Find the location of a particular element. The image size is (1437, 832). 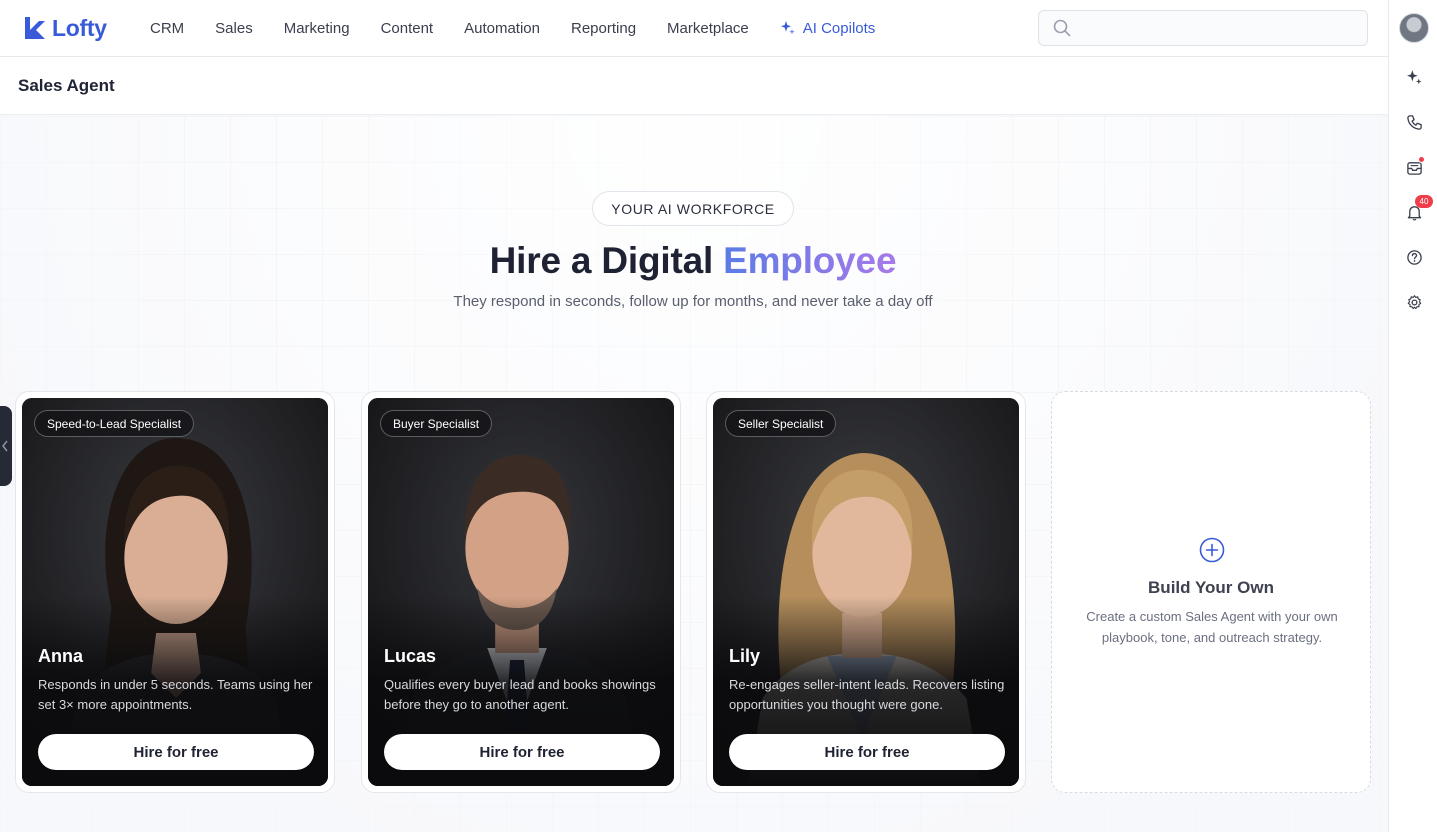

nav-item-automation: Automation is located at coordinates (502, 28).